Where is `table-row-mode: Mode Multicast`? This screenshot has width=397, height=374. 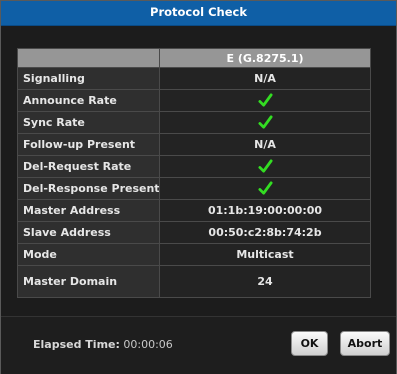 table-row-mode: Mode Multicast is located at coordinates (194, 254).